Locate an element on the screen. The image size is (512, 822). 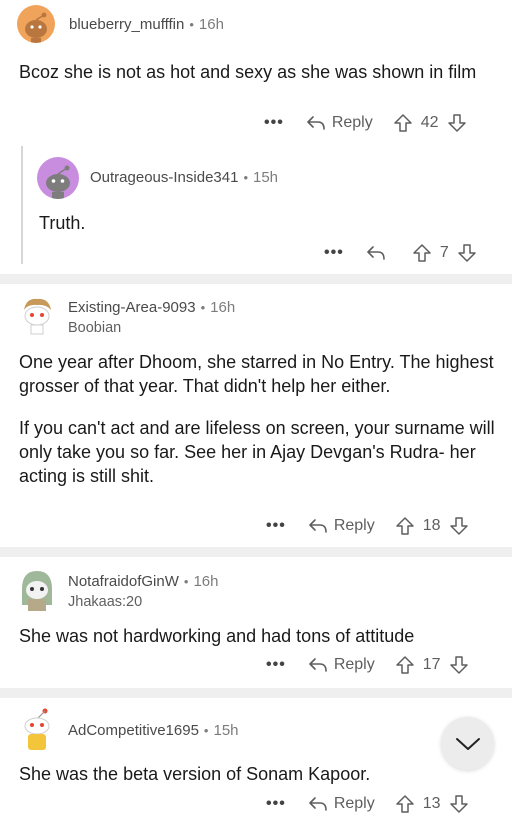
comment-author: Existing-Area-9093 is located at coordinates (132, 307).